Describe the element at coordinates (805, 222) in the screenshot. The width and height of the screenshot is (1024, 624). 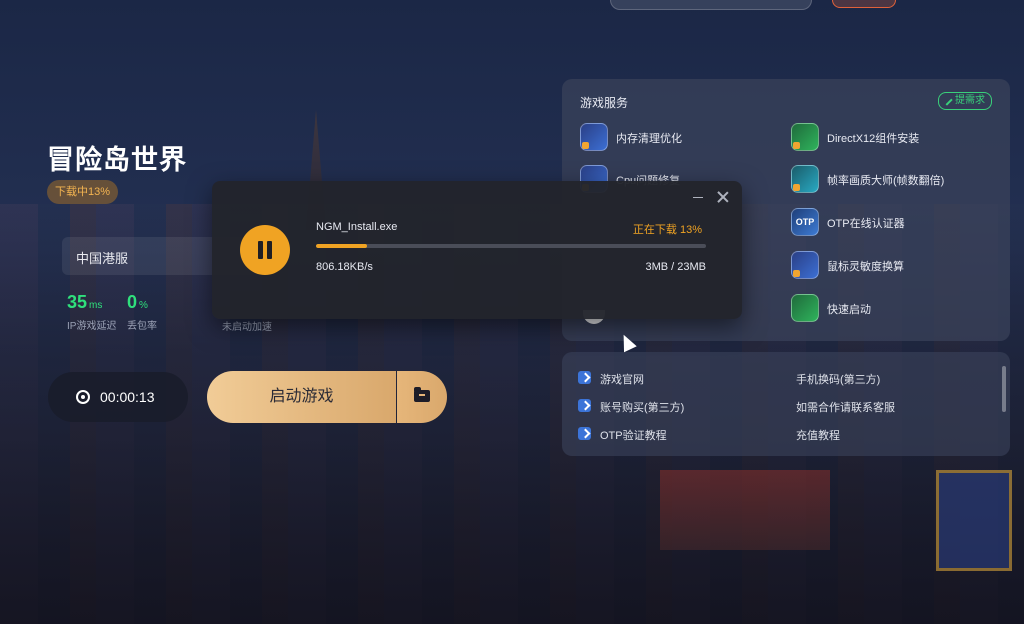
I see `otp-icon: OTP` at that location.